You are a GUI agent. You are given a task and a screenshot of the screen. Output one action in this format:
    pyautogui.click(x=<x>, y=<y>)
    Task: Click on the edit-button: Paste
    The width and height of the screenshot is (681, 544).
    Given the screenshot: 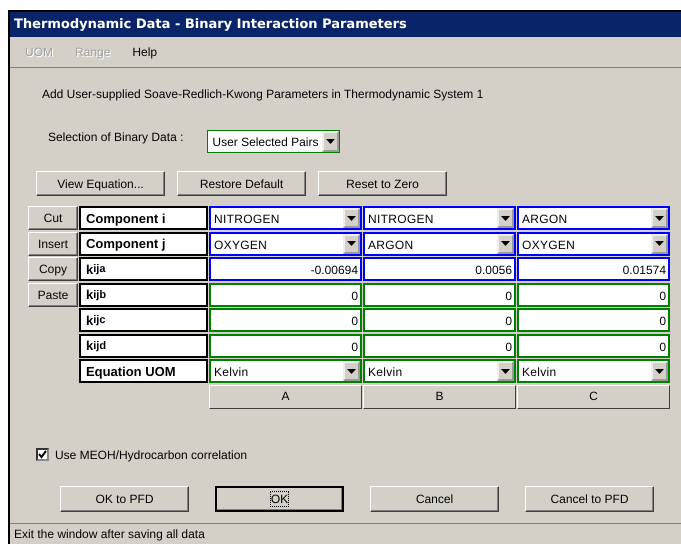 What is the action you would take?
    pyautogui.click(x=53, y=294)
    